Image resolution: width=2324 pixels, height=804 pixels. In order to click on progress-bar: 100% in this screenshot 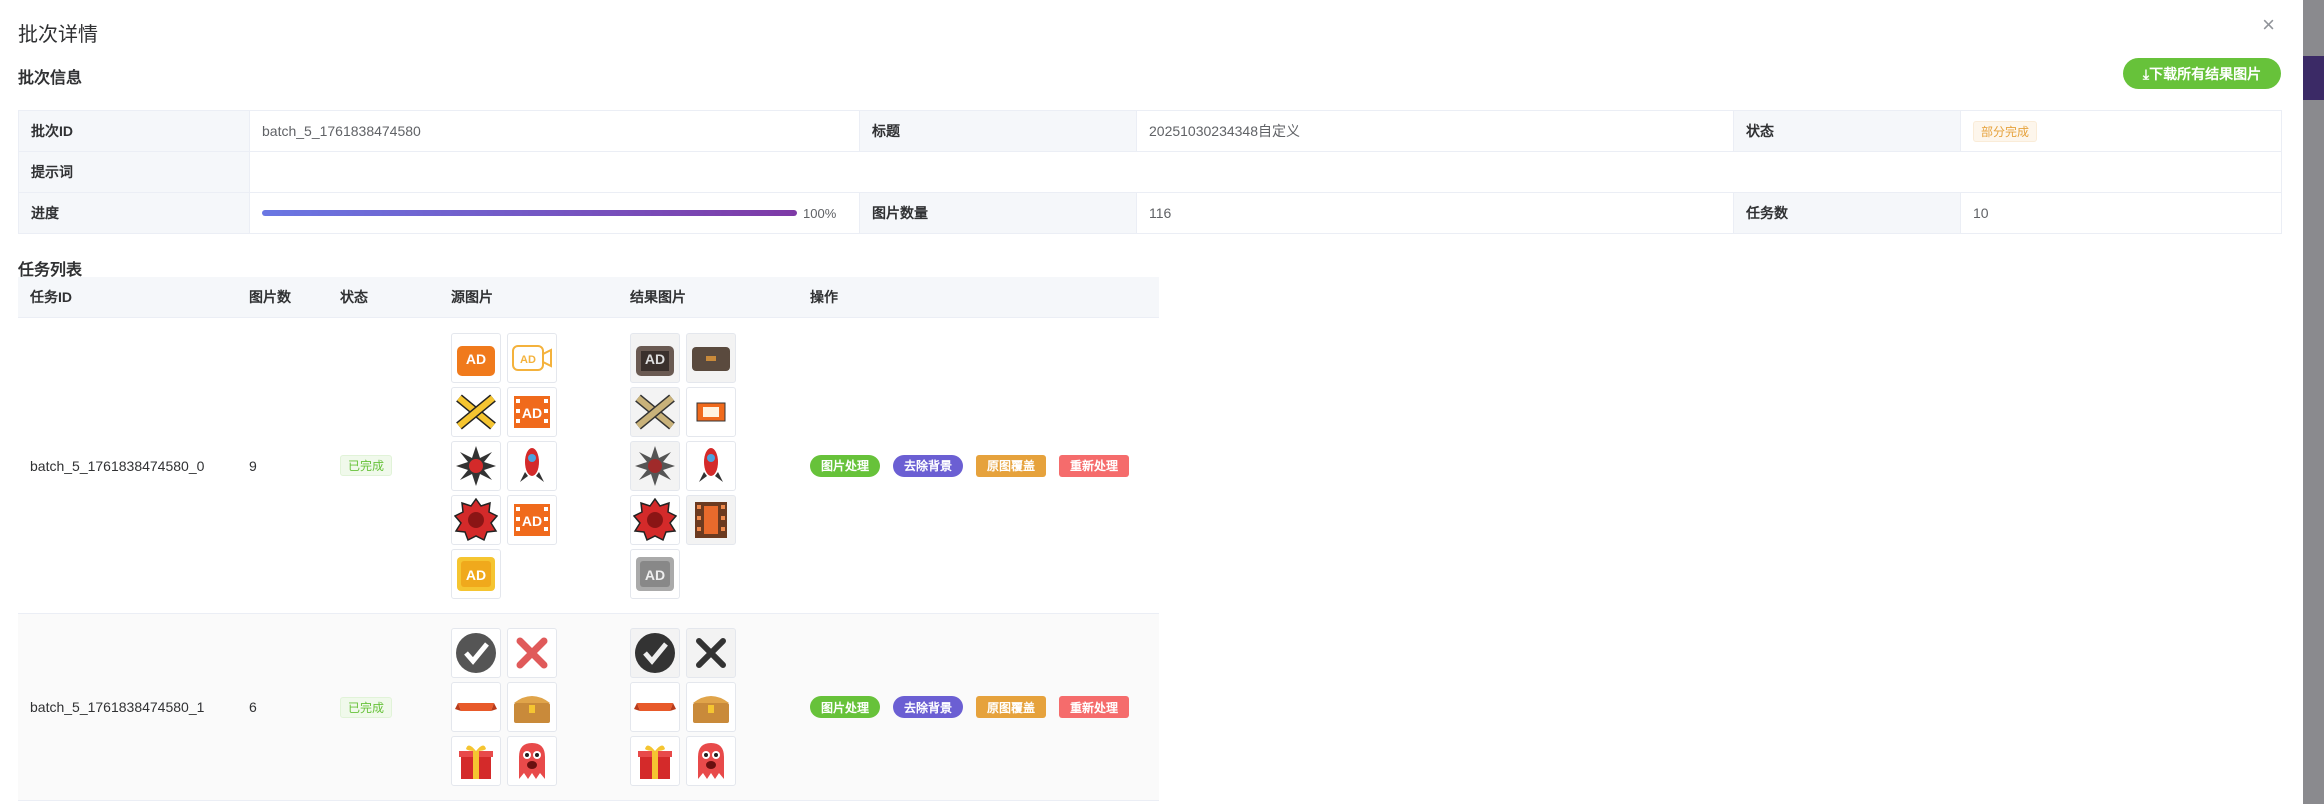, I will do `click(554, 213)`.